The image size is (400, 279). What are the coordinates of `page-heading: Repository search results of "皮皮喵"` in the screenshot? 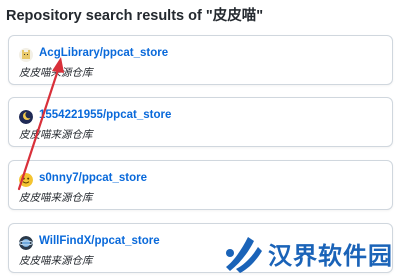 It's located at (135, 16).